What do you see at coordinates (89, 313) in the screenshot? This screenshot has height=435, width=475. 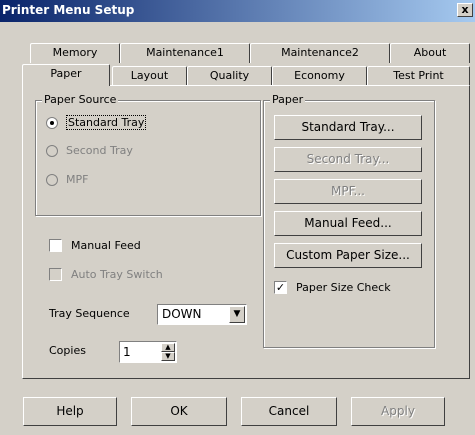 I see `tray-sequence-label: Tray Sequence` at bounding box center [89, 313].